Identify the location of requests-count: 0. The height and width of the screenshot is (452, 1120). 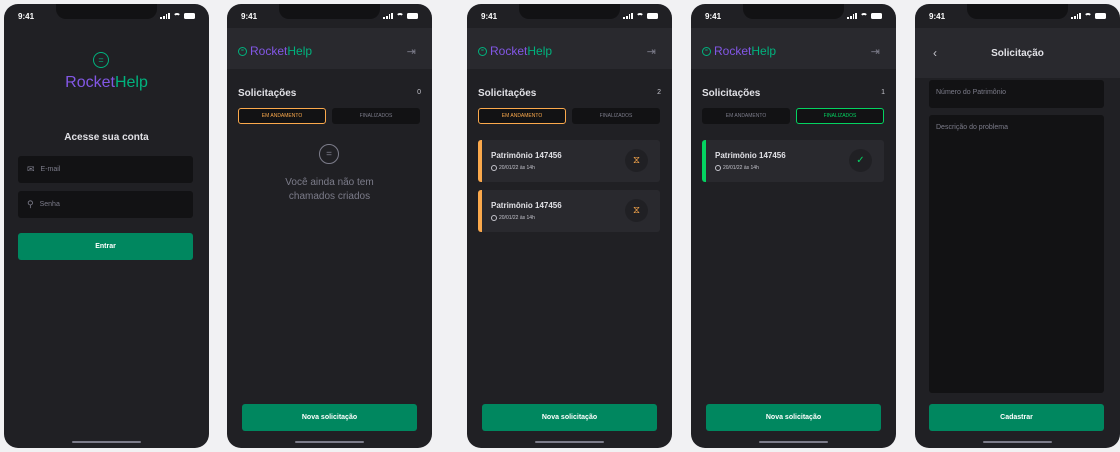
(419, 92).